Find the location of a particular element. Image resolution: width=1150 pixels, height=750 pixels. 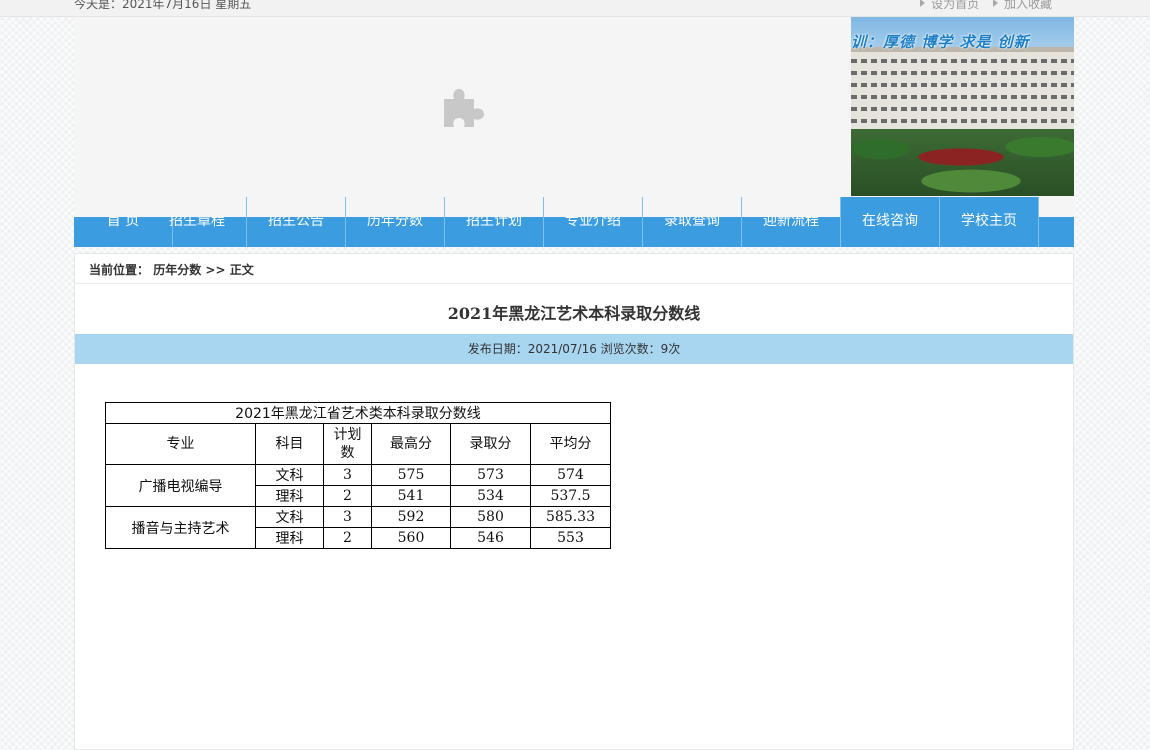

avg-cell: 585.33 is located at coordinates (570, 517).